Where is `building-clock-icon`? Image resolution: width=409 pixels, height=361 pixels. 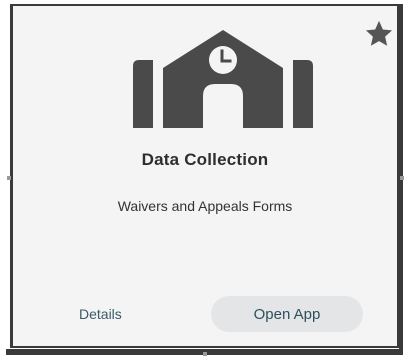 building-clock-icon is located at coordinates (223, 79).